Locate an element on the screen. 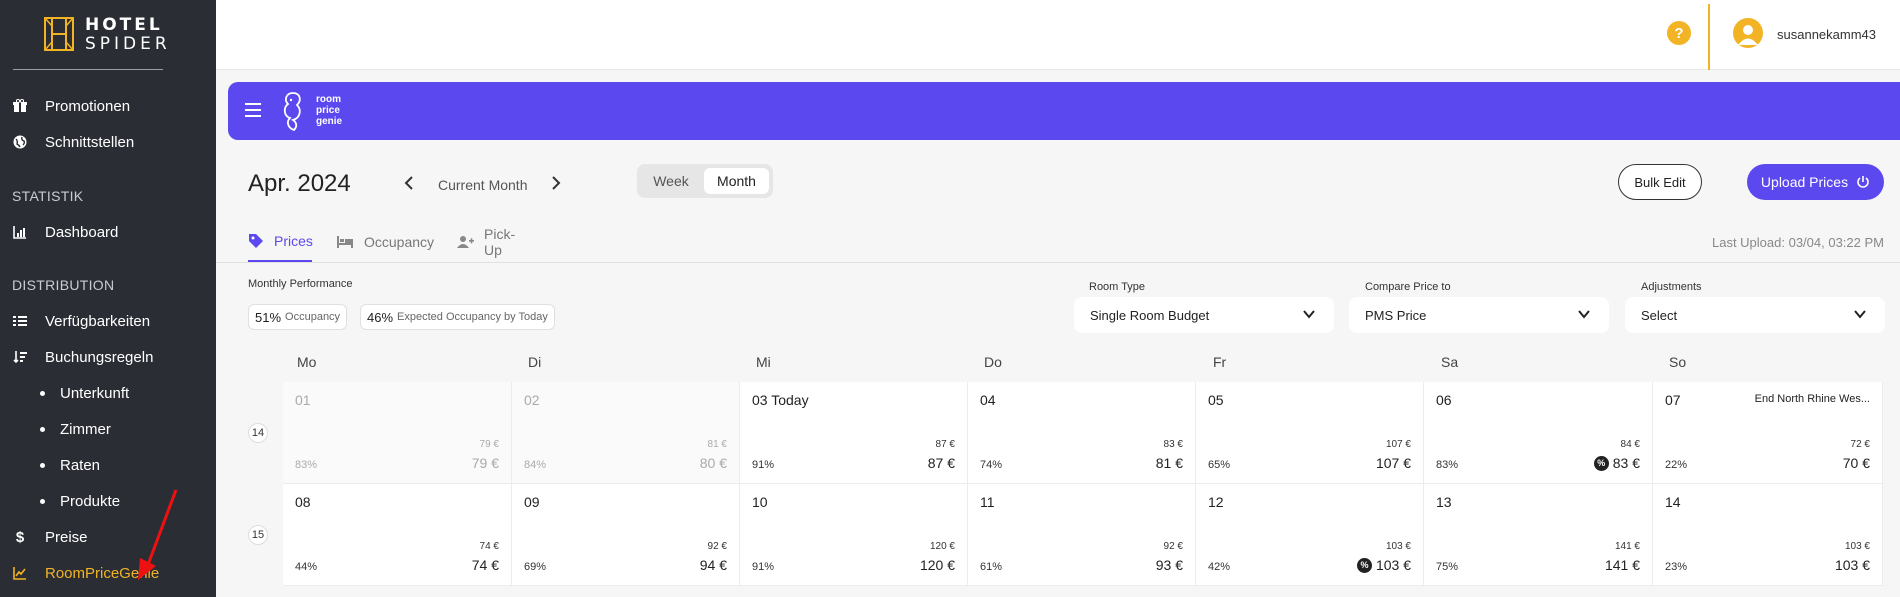 This screenshot has width=1900, height=597. calendar-day-cell: 04 83 € 74% 81 € is located at coordinates (1082, 433).